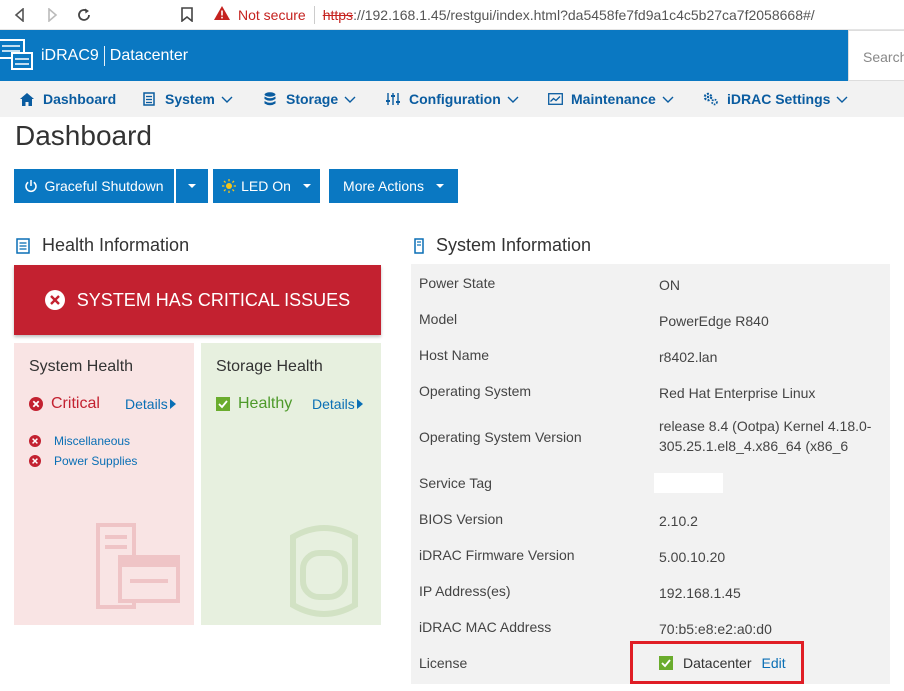 This screenshot has width=904, height=691. Describe the element at coordinates (324, 573) in the screenshot. I see `storage-watermark-icon` at that location.